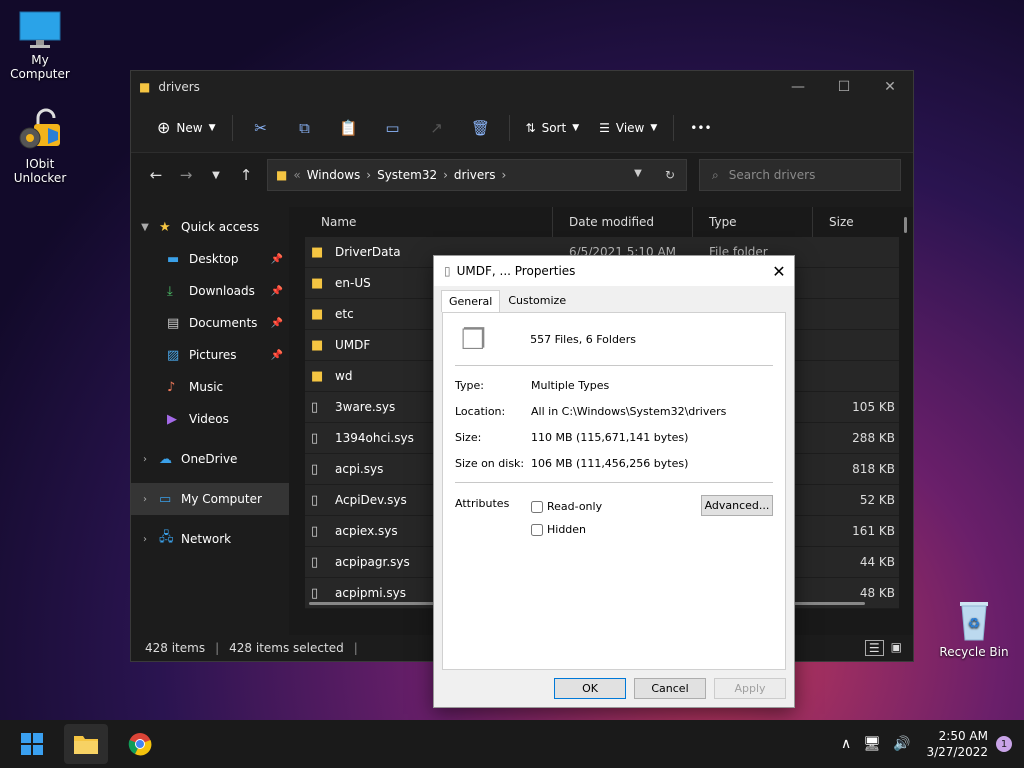 The height and width of the screenshot is (768, 1024). Describe the element at coordinates (261, 128) in the screenshot. I see `cut-button: ✂` at that location.